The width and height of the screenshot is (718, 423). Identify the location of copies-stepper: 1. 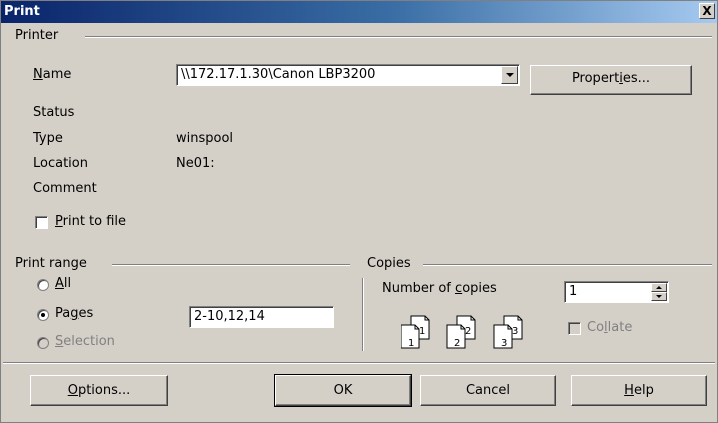
(616, 292).